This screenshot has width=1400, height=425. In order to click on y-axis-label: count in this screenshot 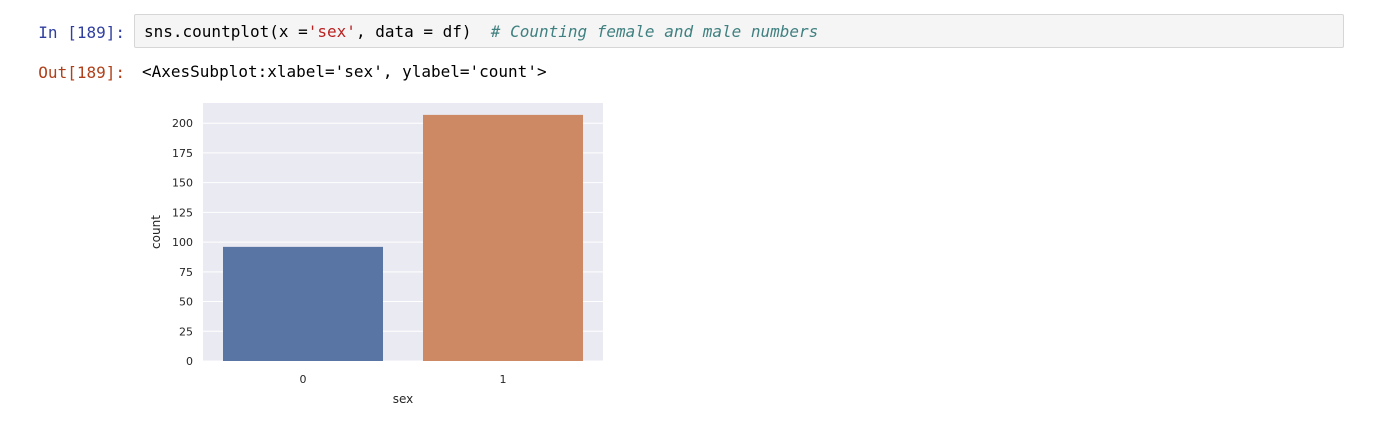, I will do `click(156, 232)`.